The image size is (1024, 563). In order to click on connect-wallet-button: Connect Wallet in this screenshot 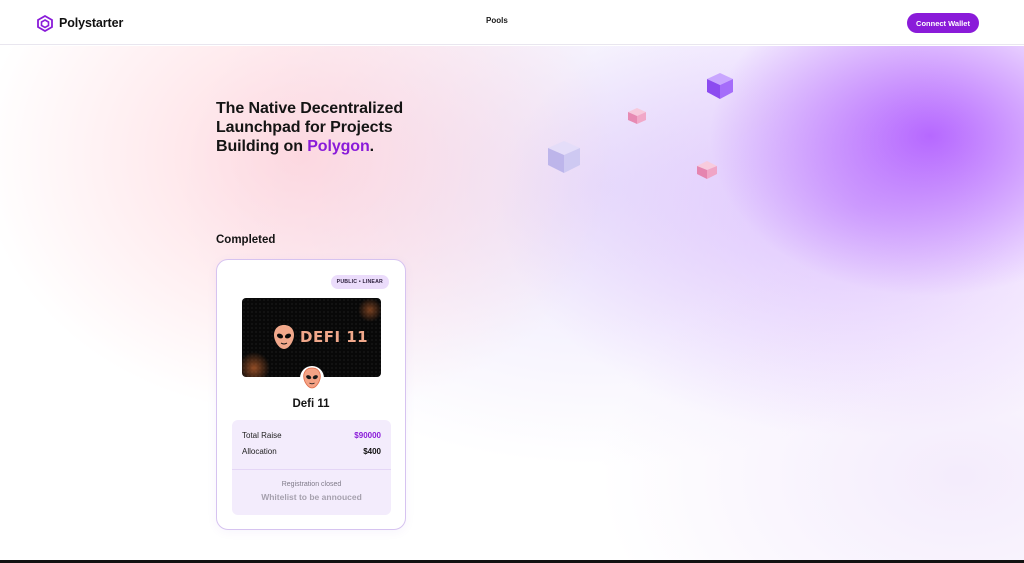, I will do `click(943, 23)`.